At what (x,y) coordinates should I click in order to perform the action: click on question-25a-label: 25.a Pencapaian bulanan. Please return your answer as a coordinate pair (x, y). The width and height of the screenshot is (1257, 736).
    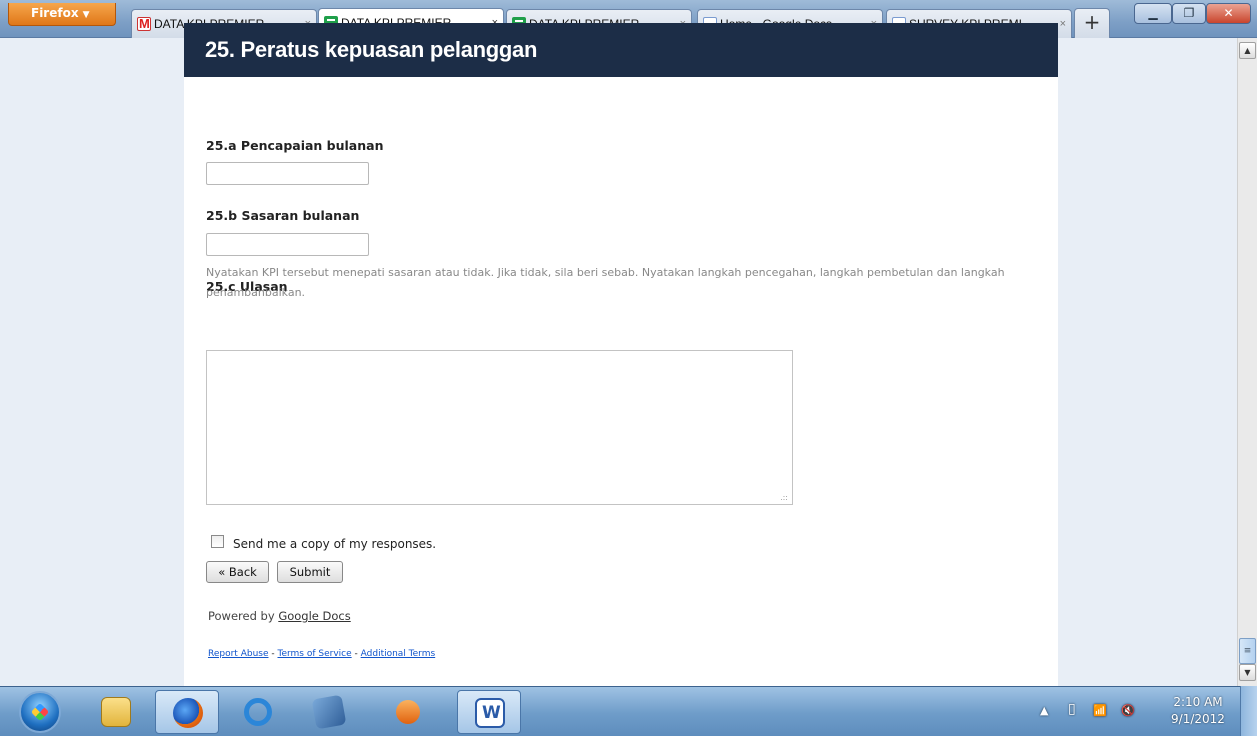
    Looking at the image, I should click on (295, 145).